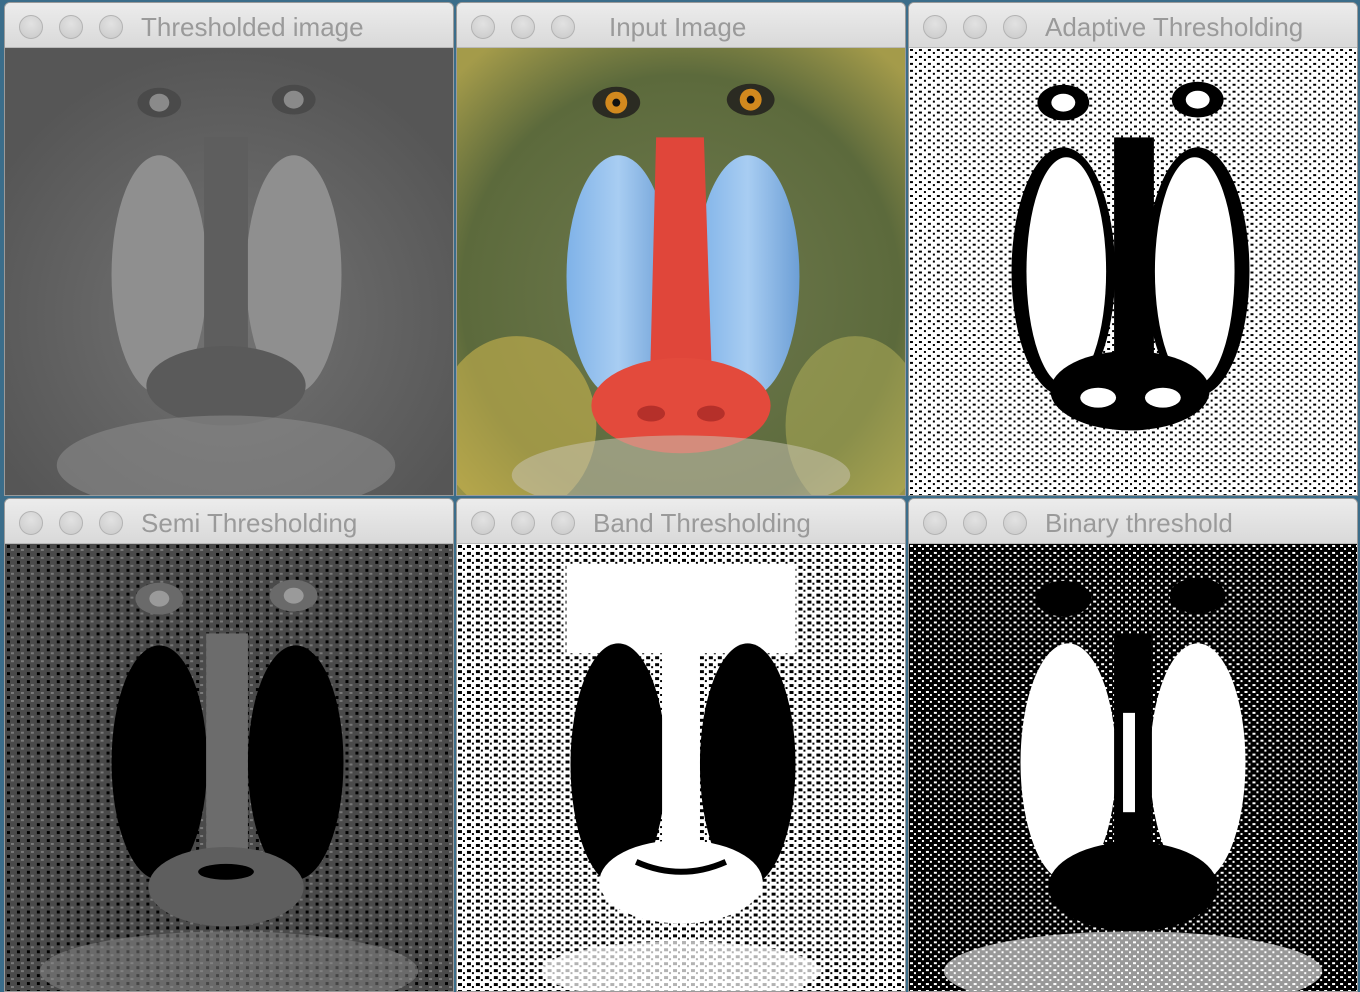 The image size is (1360, 992). I want to click on window-title: Thresholded image, so click(252, 27).